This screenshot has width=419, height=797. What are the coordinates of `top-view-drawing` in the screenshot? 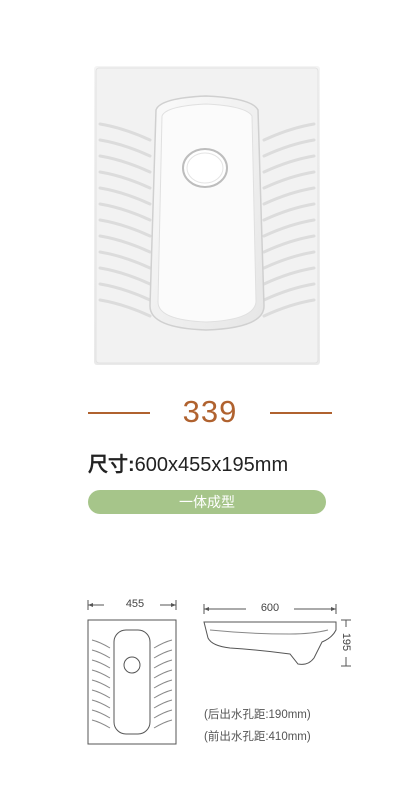 It's located at (132, 672).